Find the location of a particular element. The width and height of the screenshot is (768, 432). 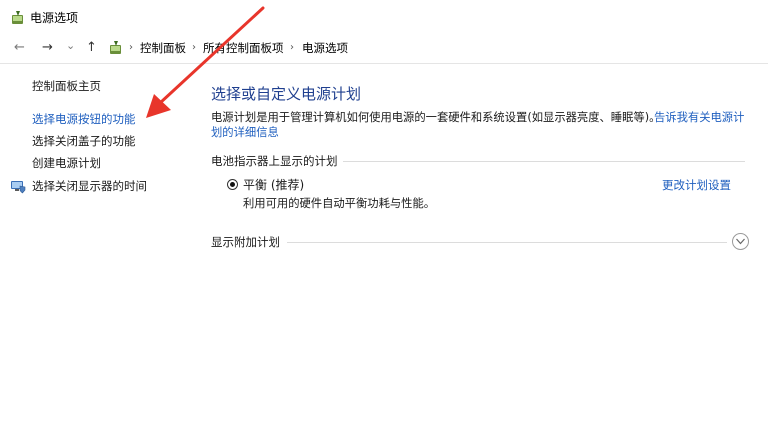

section-heading-additional-plans: 显示附加计划 is located at coordinates (245, 242).